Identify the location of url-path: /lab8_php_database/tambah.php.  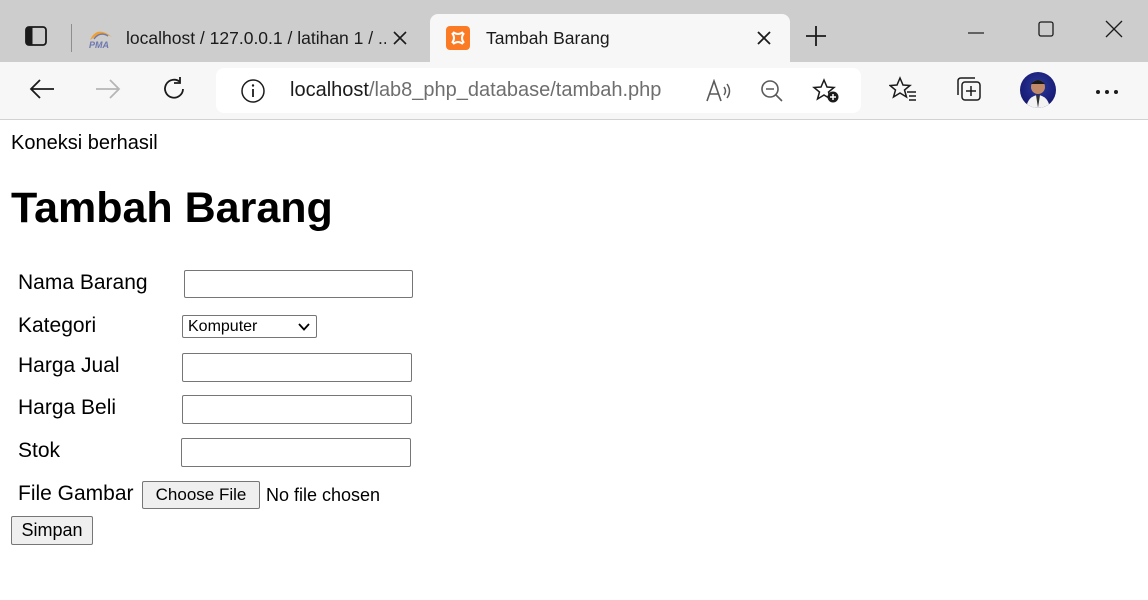
(515, 90).